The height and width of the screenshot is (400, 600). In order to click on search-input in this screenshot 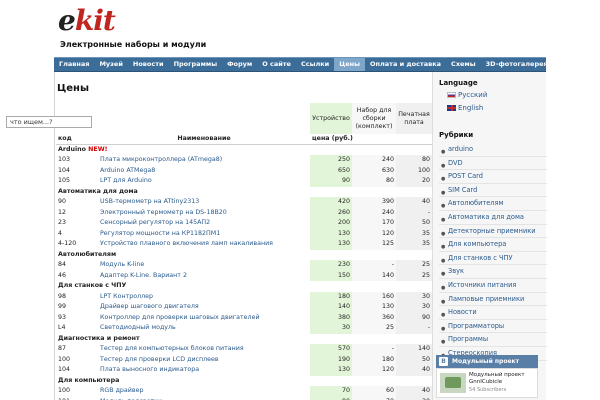, I will do `click(49, 122)`.